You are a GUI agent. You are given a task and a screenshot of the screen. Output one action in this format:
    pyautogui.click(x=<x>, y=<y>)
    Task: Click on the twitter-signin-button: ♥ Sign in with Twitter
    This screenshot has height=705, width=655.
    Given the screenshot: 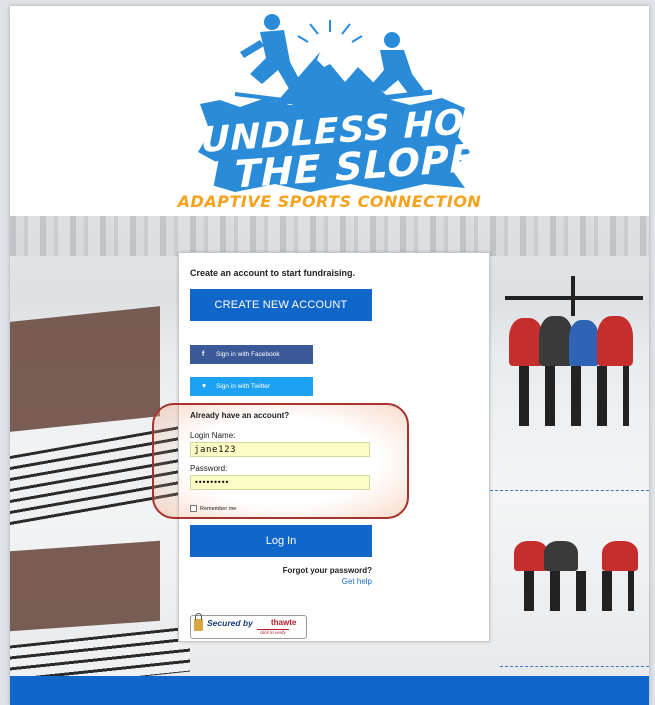 What is the action you would take?
    pyautogui.click(x=251, y=386)
    